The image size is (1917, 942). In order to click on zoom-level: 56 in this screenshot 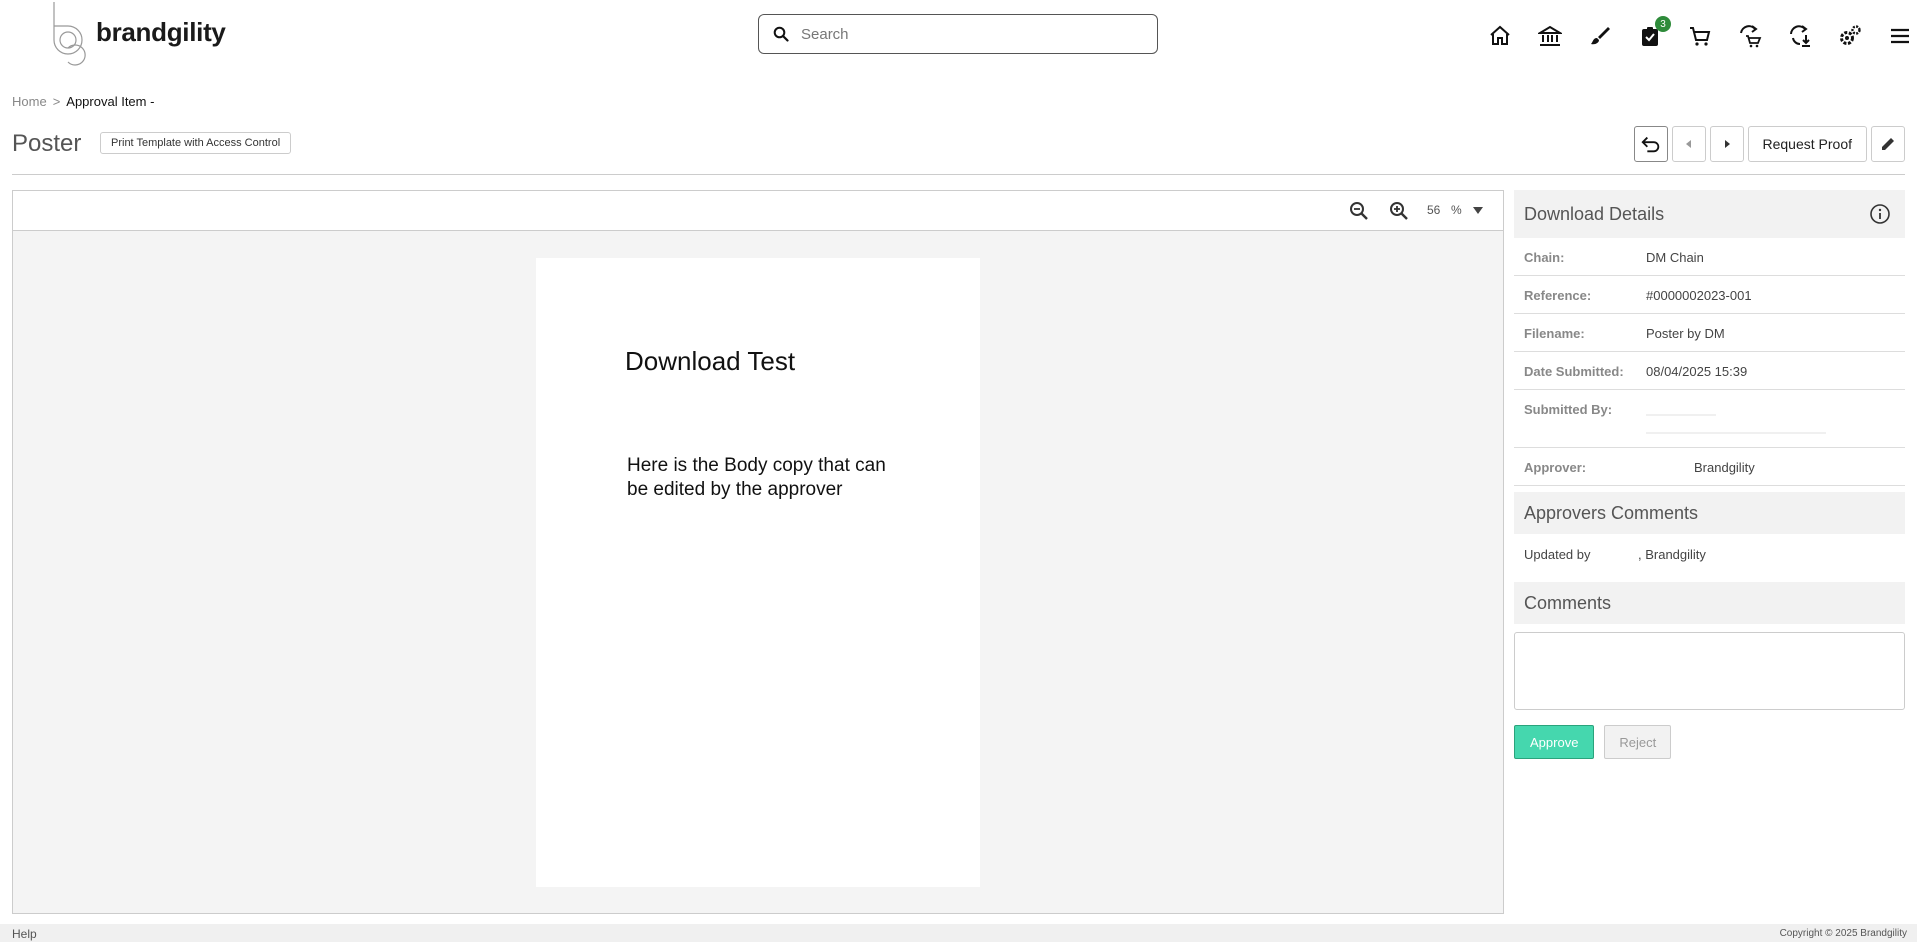, I will do `click(1433, 210)`.